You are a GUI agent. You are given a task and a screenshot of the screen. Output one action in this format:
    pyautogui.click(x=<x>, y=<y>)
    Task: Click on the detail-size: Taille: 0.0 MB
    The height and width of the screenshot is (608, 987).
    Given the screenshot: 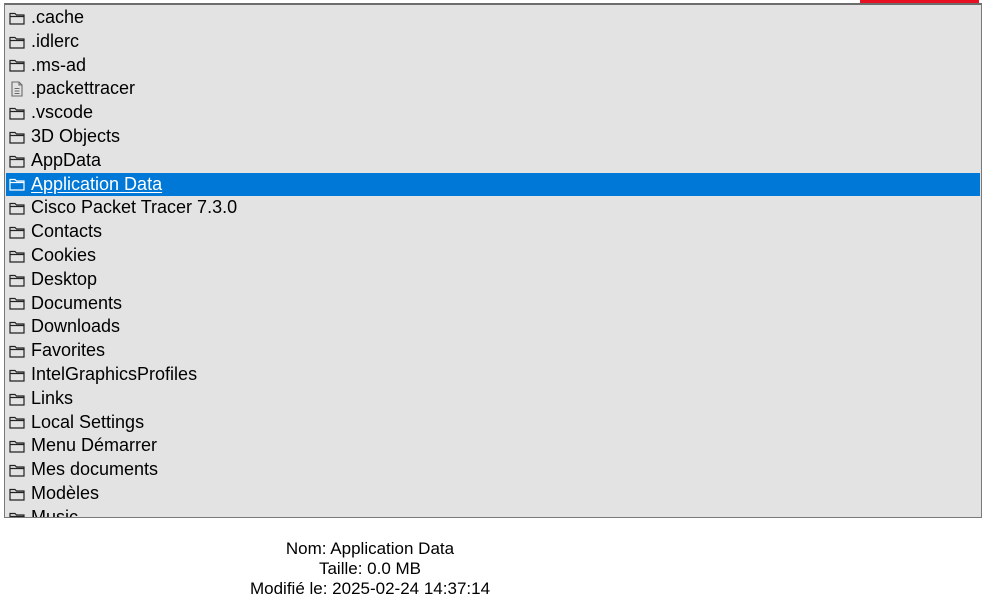 What is the action you would take?
    pyautogui.click(x=370, y=568)
    